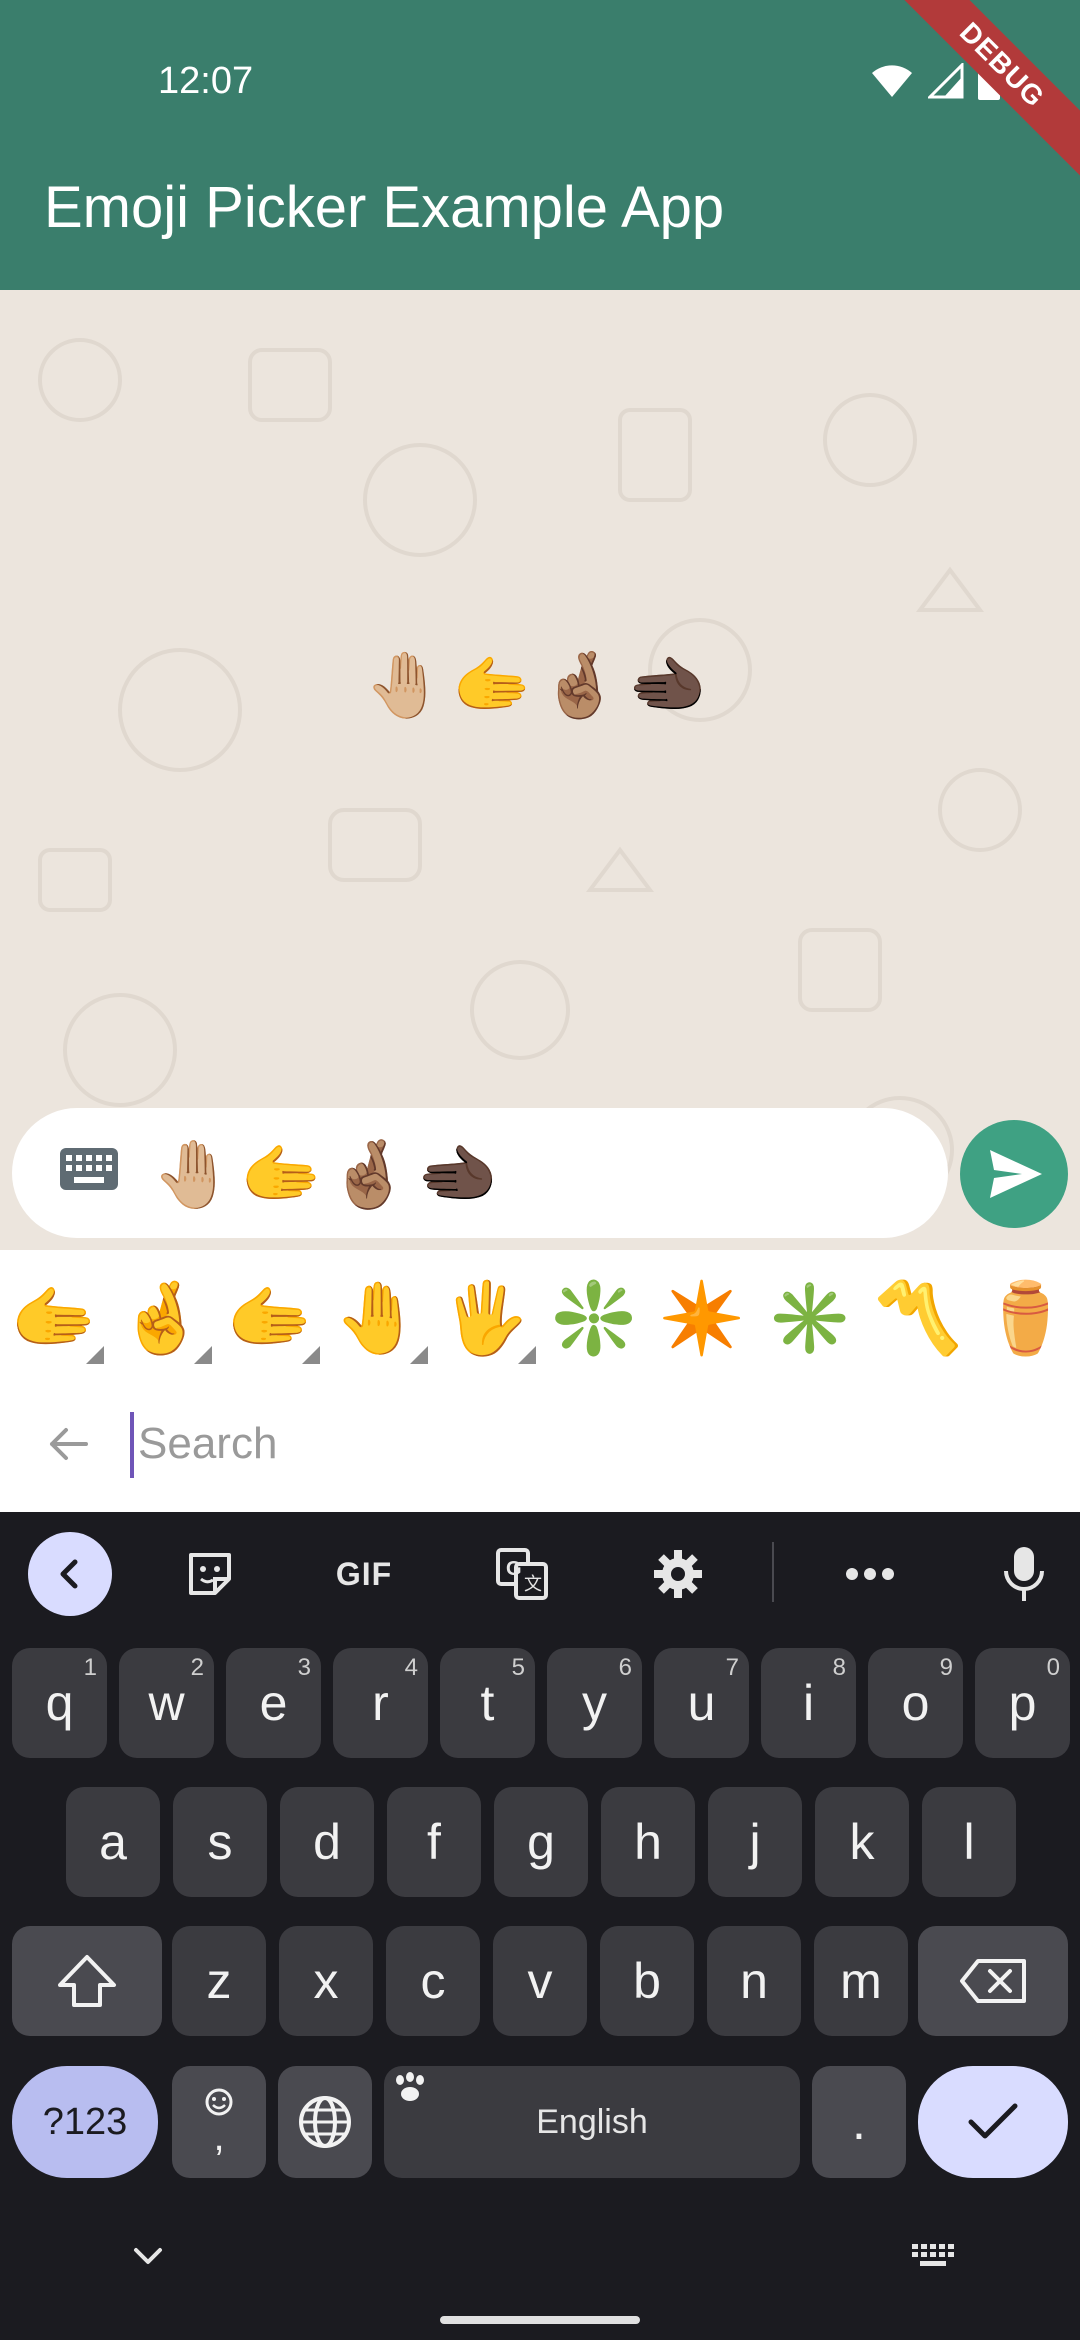  Describe the element at coordinates (162, 1318) in the screenshot. I see `emoji-cell: 🤞` at that location.